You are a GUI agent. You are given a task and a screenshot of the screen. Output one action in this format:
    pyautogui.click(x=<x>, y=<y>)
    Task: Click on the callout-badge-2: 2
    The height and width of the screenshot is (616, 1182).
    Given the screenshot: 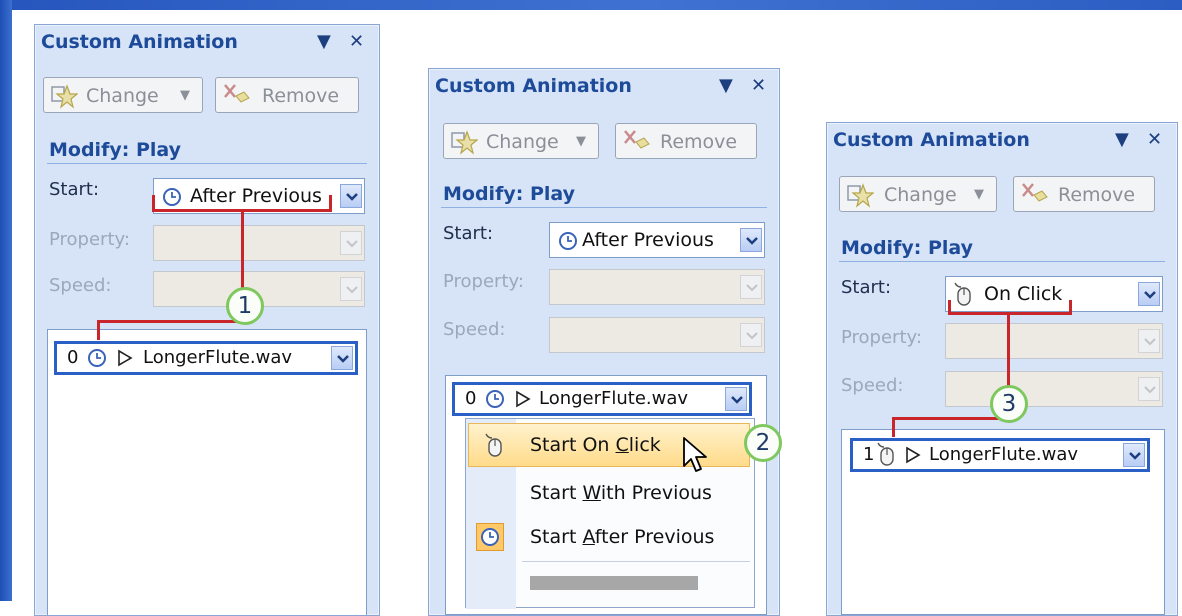 What is the action you would take?
    pyautogui.click(x=763, y=443)
    